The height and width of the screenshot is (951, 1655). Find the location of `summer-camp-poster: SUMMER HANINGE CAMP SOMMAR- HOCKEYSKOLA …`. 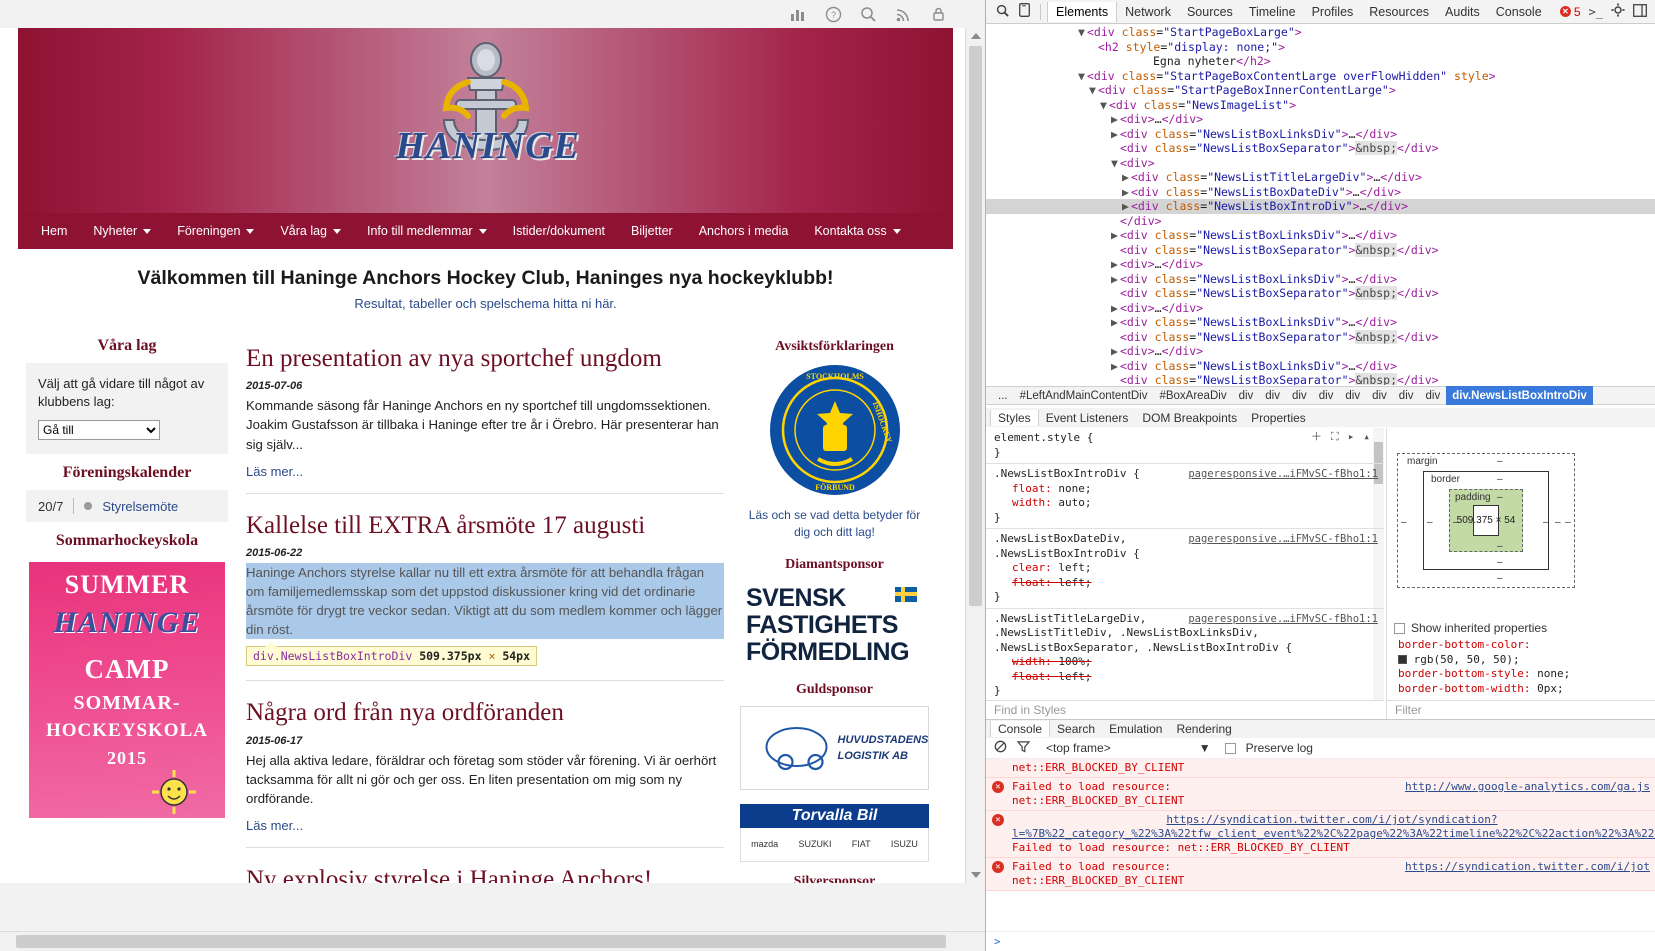

summer-camp-poster: SUMMER HANINGE CAMP SOMMAR- HOCKEYSKOLA … is located at coordinates (127, 690).